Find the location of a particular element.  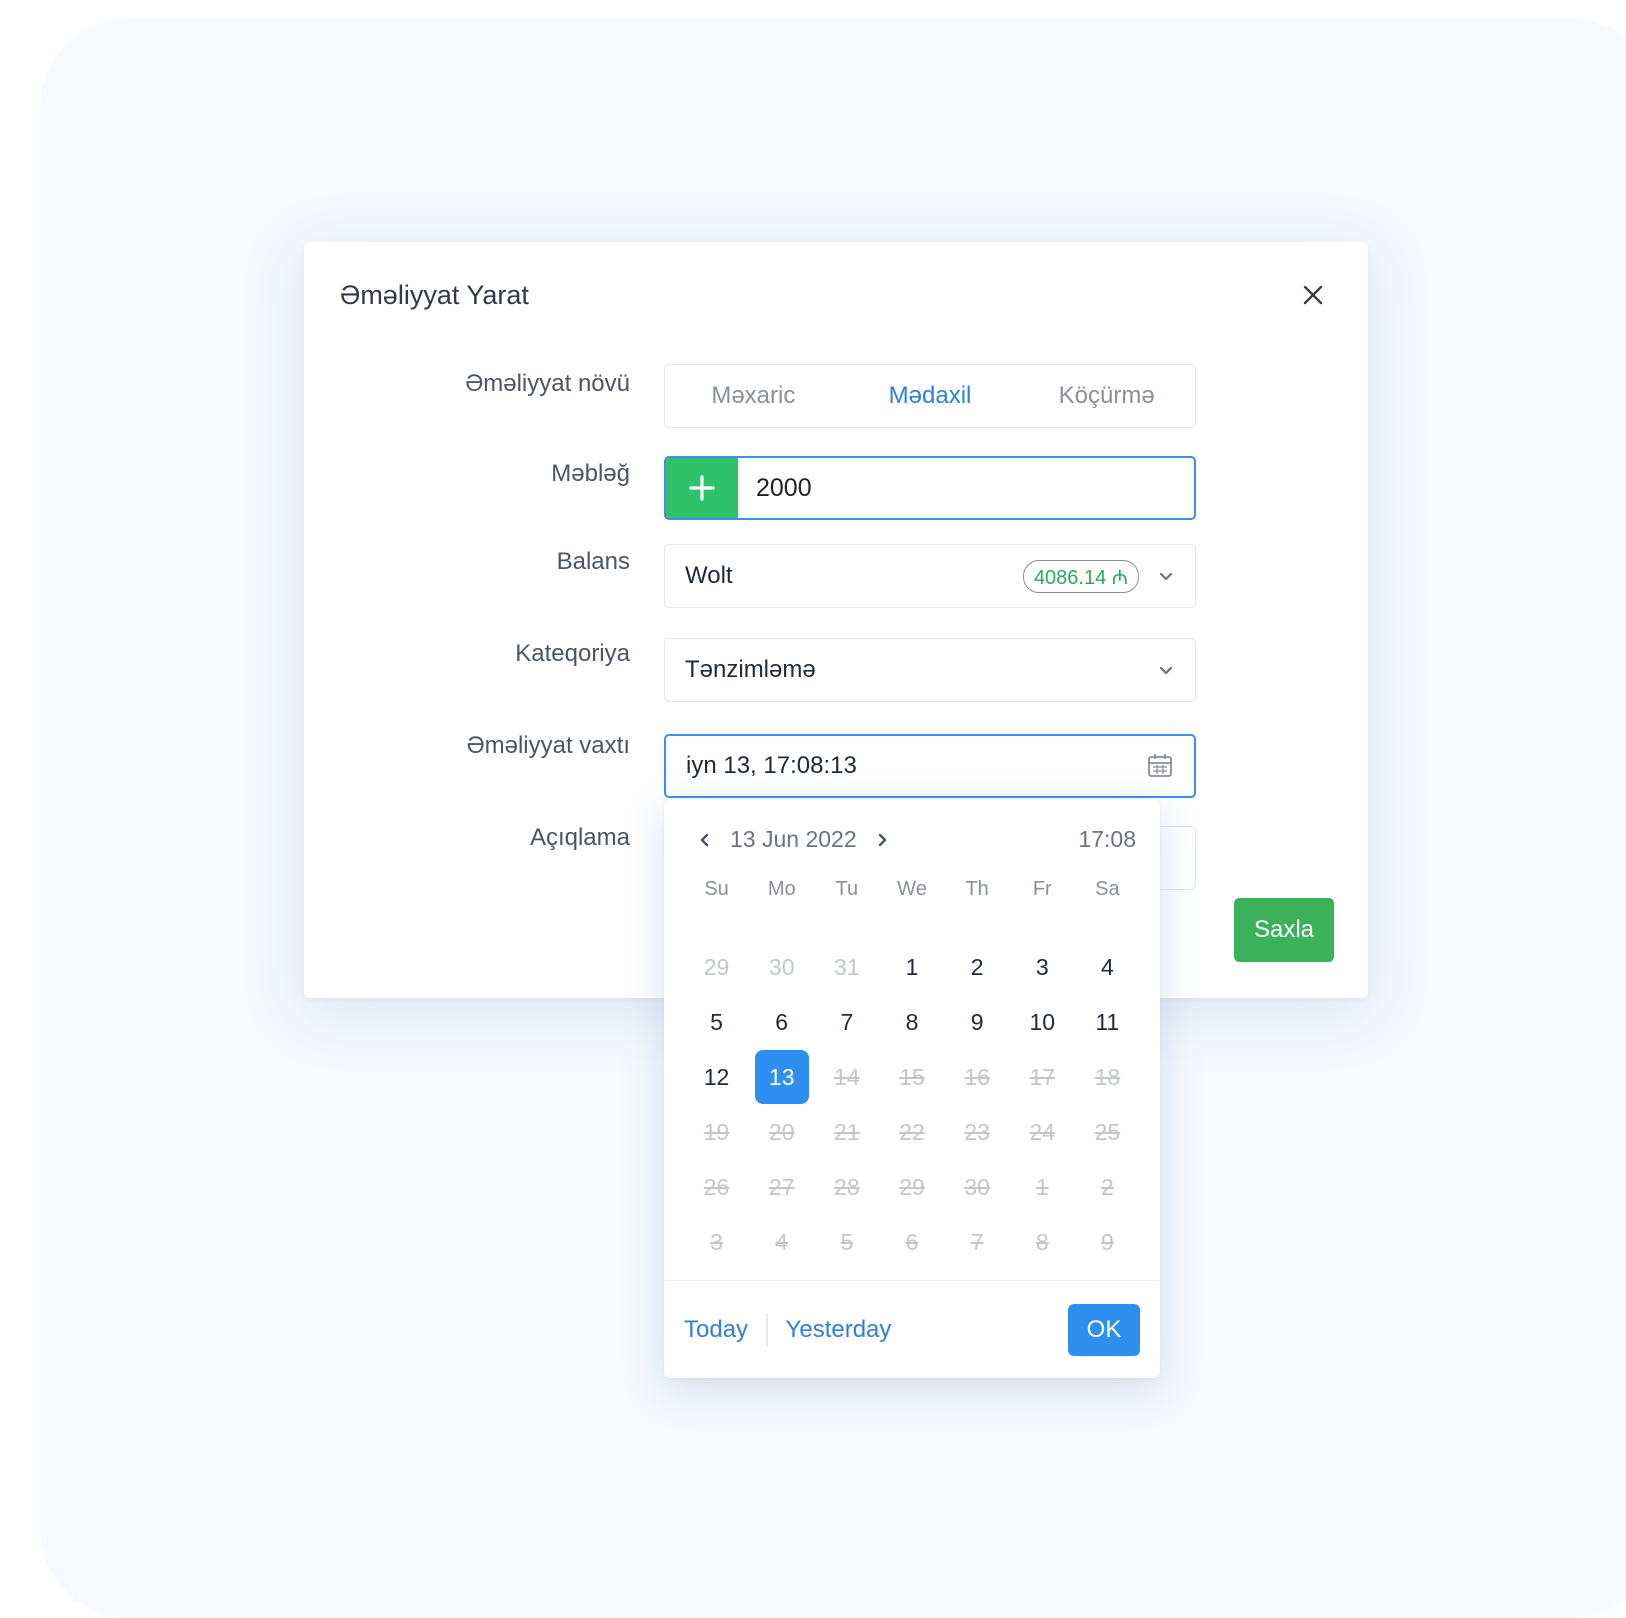

calendar-day: 19 is located at coordinates (716, 1132).